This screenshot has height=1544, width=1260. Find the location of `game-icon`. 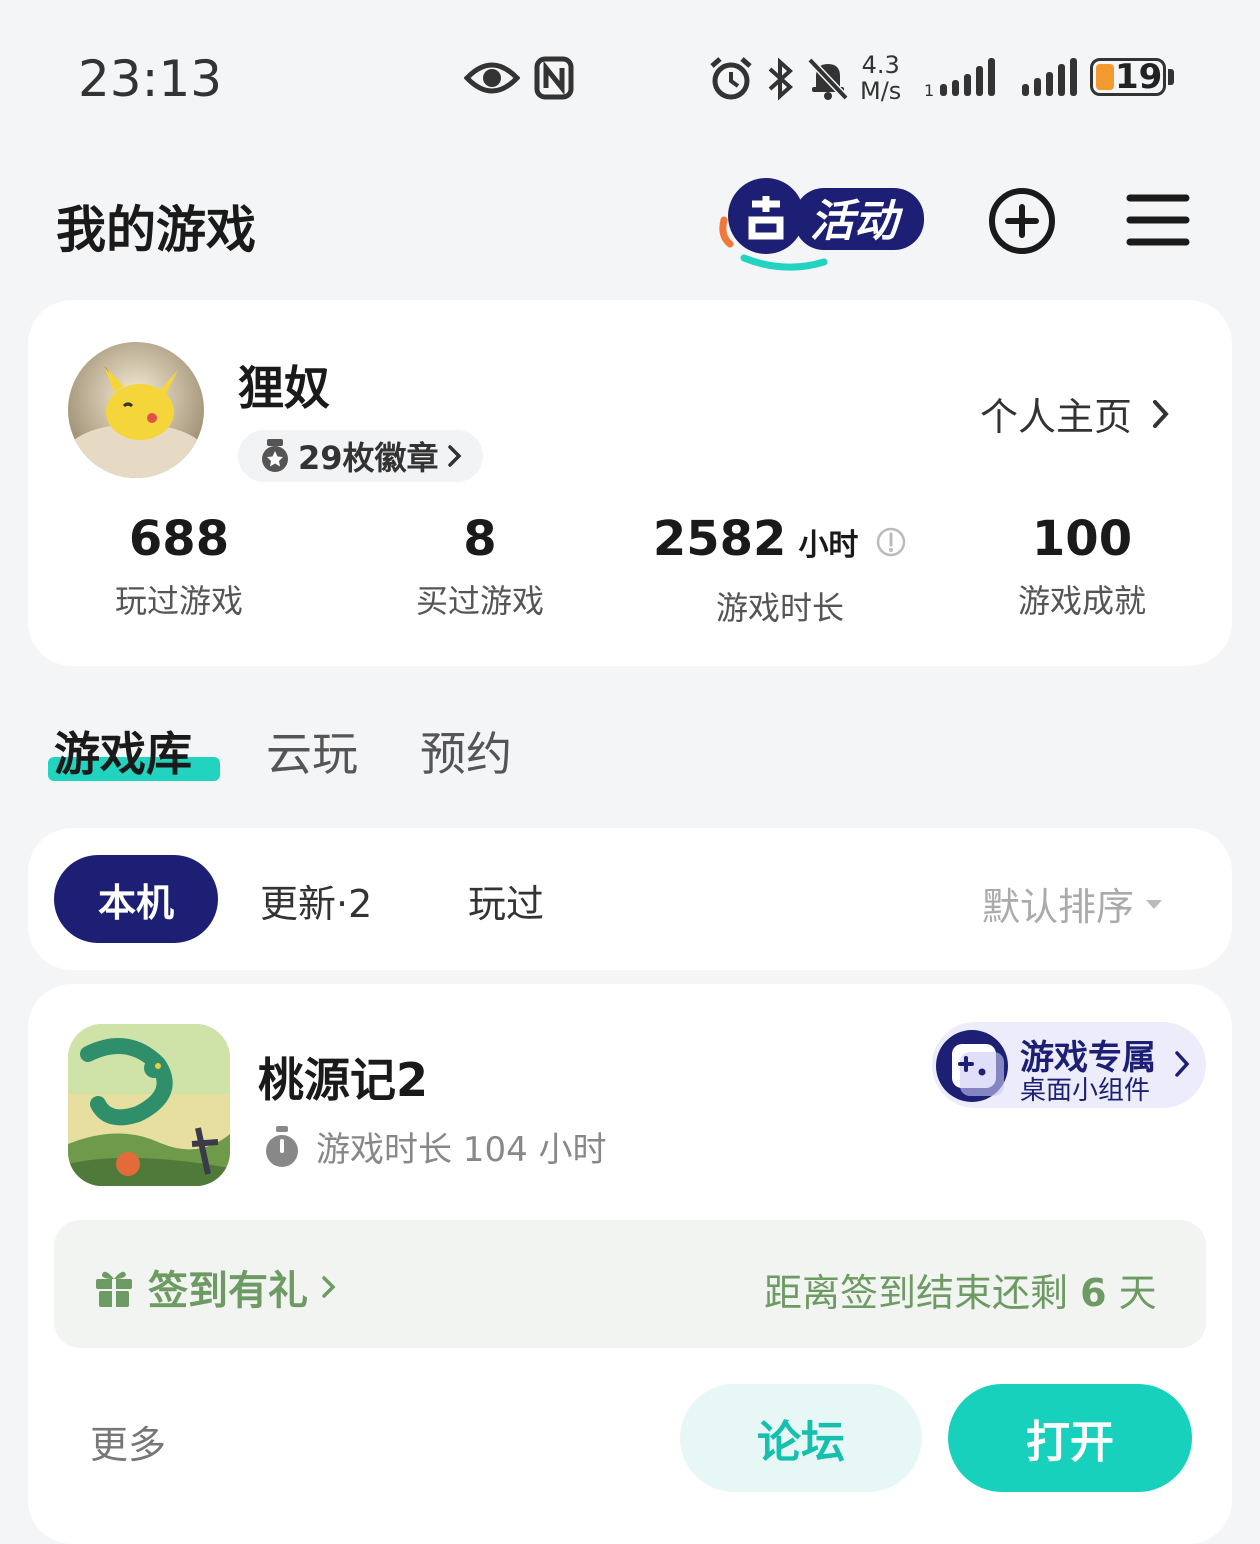

game-icon is located at coordinates (149, 1105).